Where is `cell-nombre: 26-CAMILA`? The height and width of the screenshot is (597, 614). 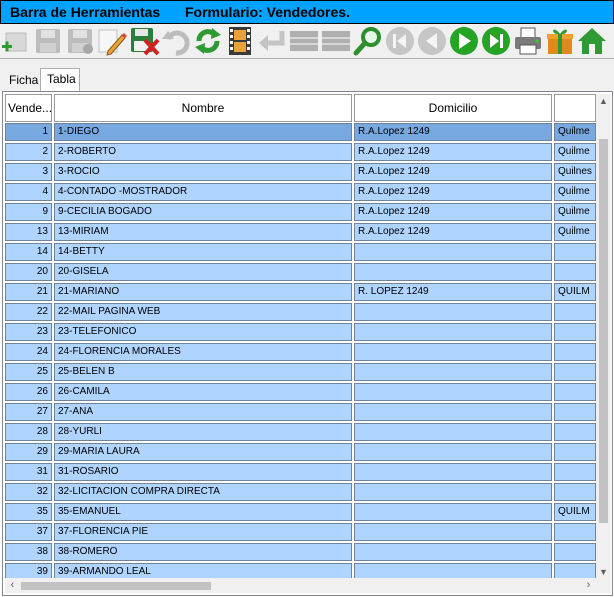
cell-nombre: 26-CAMILA is located at coordinates (203, 392).